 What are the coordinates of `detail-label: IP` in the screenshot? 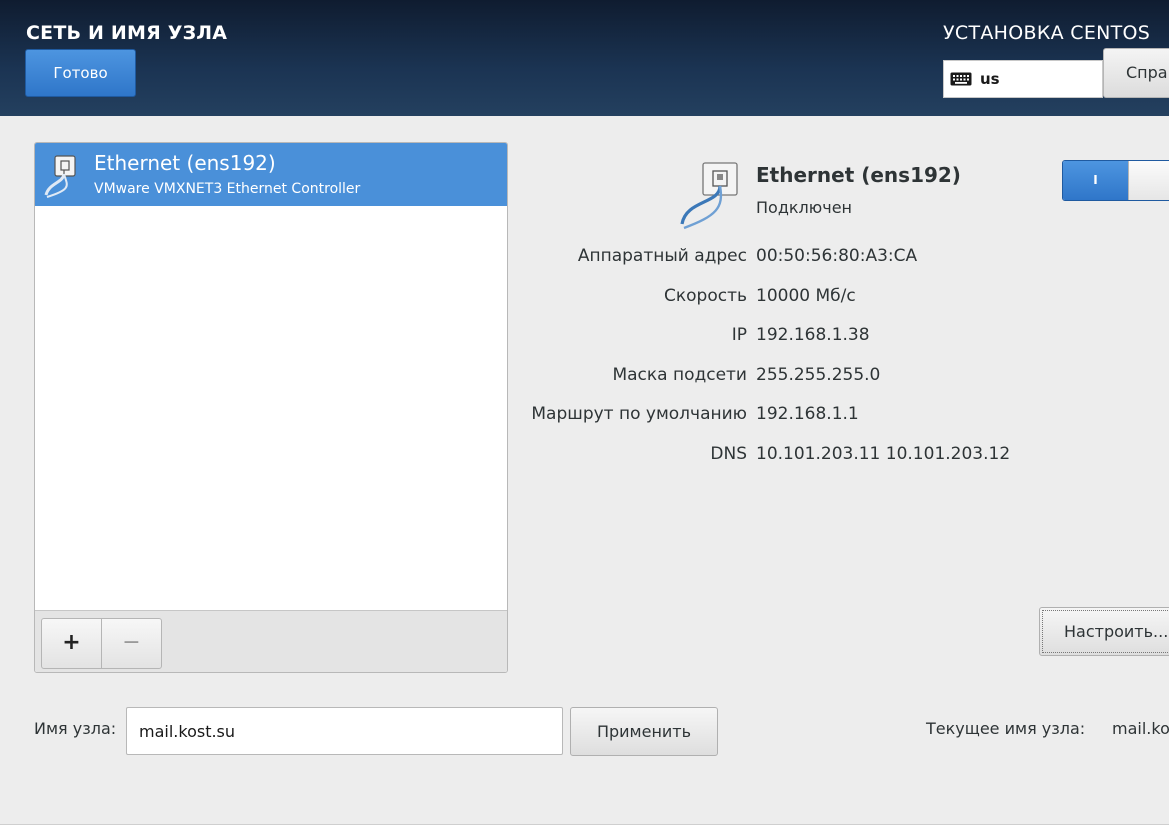 It's located at (739, 335).